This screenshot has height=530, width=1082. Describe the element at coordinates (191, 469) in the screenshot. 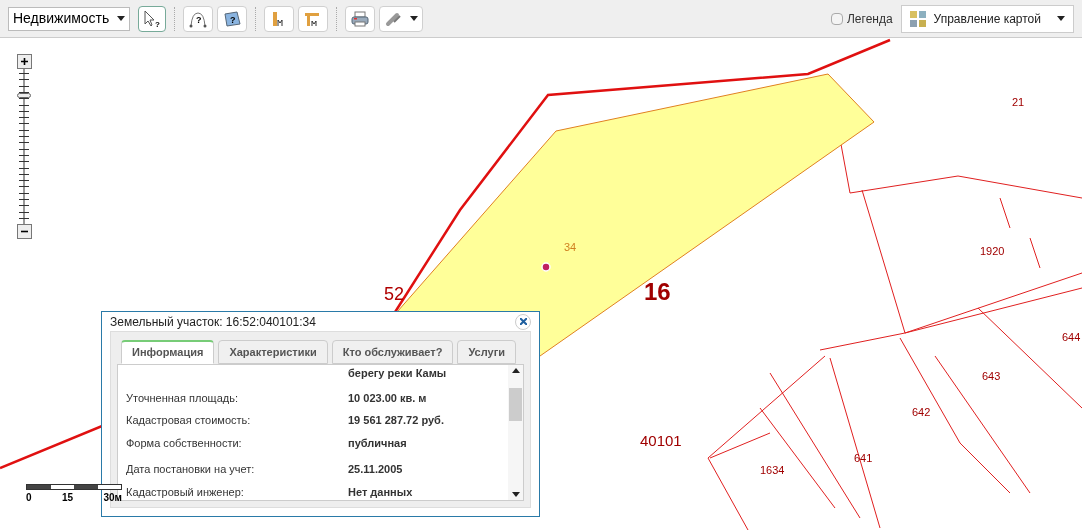

I see `info-label: Дата постановки на учет:` at that location.